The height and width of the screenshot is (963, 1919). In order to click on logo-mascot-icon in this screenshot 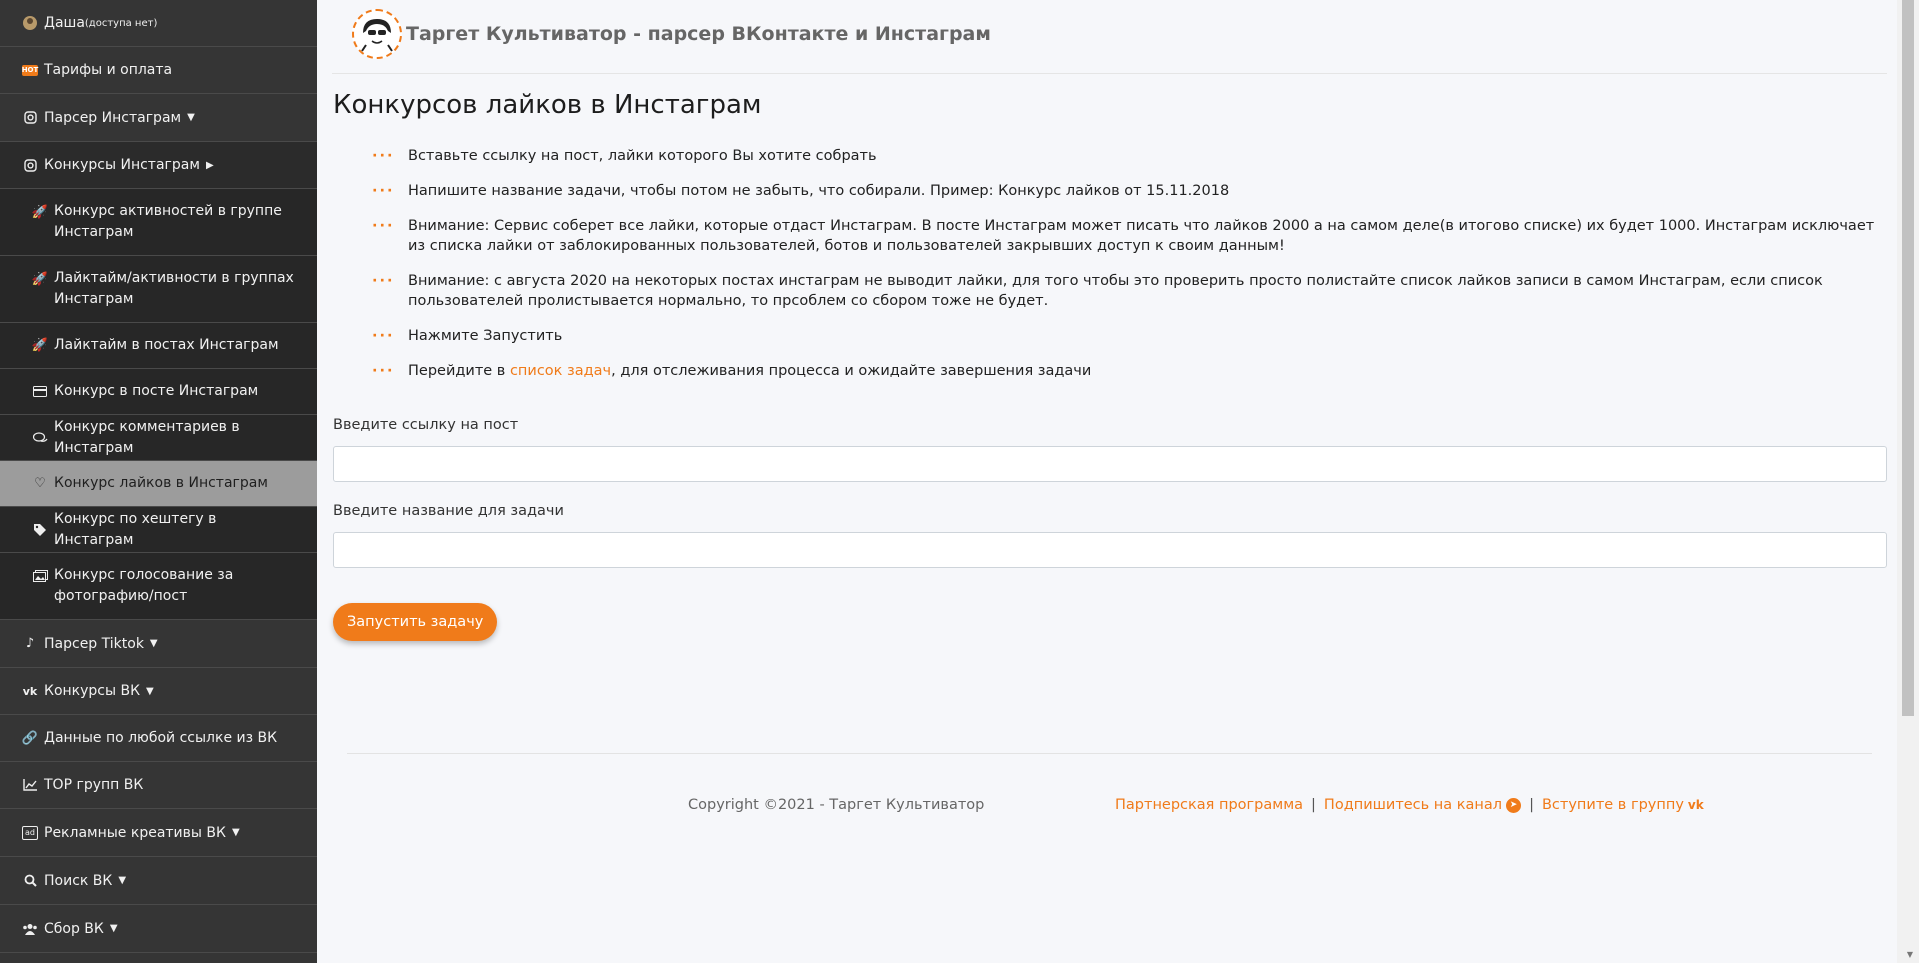, I will do `click(377, 34)`.